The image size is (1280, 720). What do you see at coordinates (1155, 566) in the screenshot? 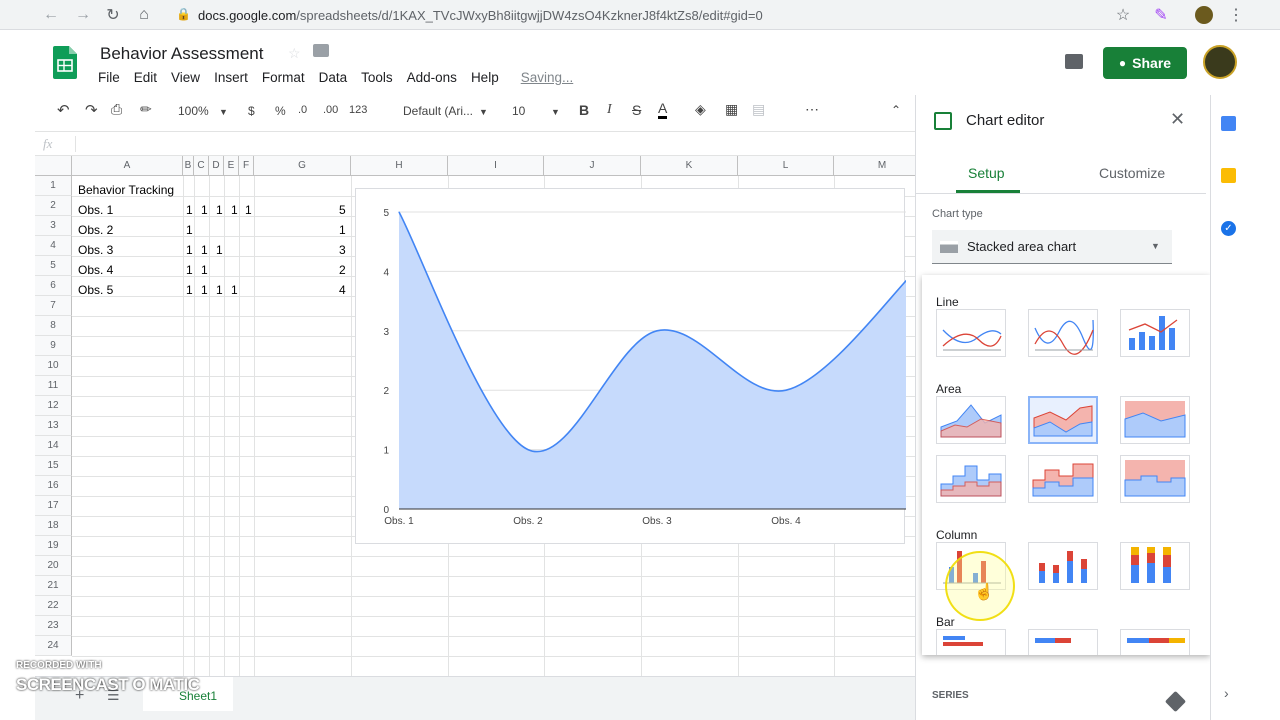
I see `percent-column-chart-option` at bounding box center [1155, 566].